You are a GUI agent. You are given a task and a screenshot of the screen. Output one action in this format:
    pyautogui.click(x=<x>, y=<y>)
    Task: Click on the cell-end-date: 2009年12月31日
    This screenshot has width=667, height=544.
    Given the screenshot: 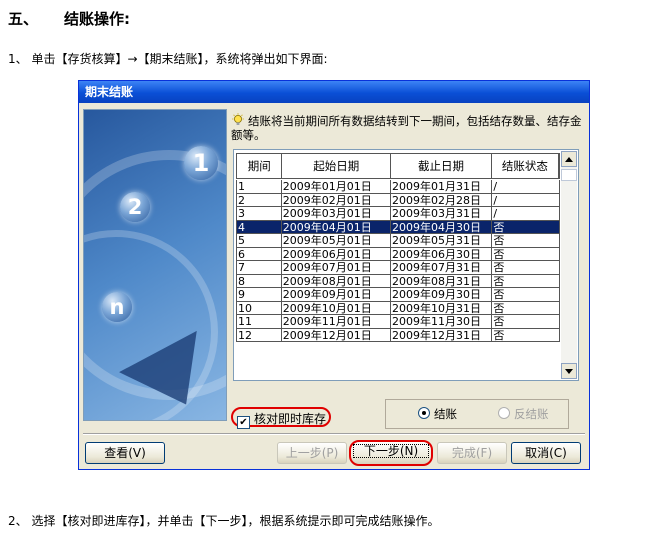 What is the action you would take?
    pyautogui.click(x=442, y=335)
    